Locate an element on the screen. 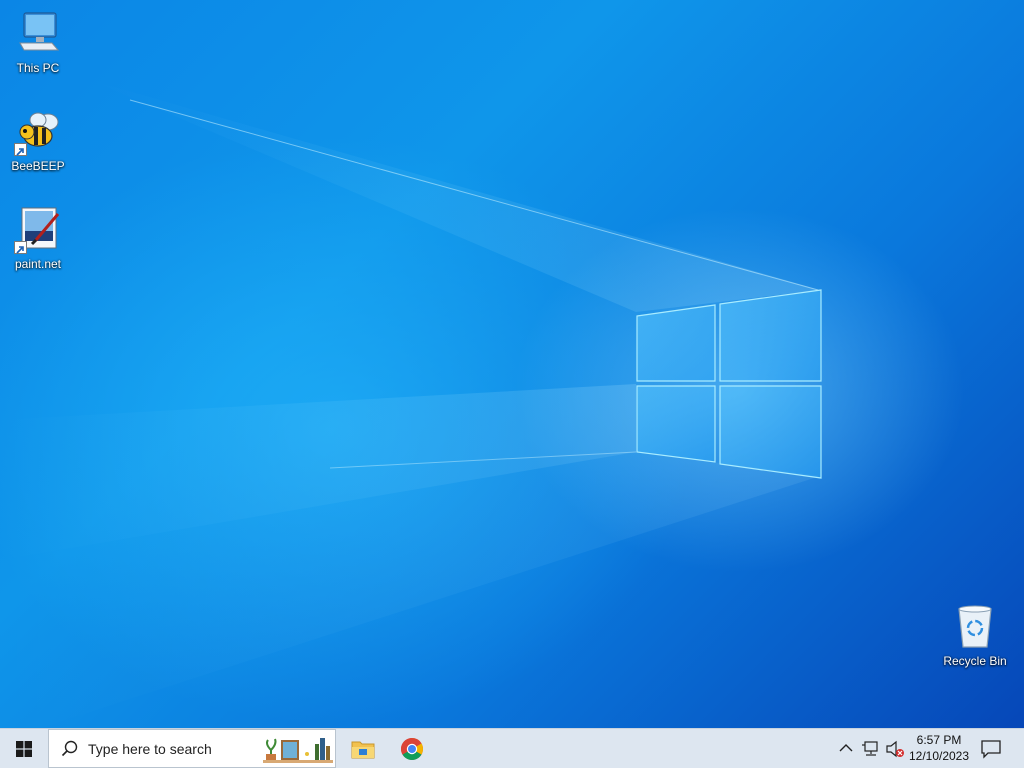 This screenshot has width=1024, height=768. magnifier-icon is located at coordinates (69, 748).